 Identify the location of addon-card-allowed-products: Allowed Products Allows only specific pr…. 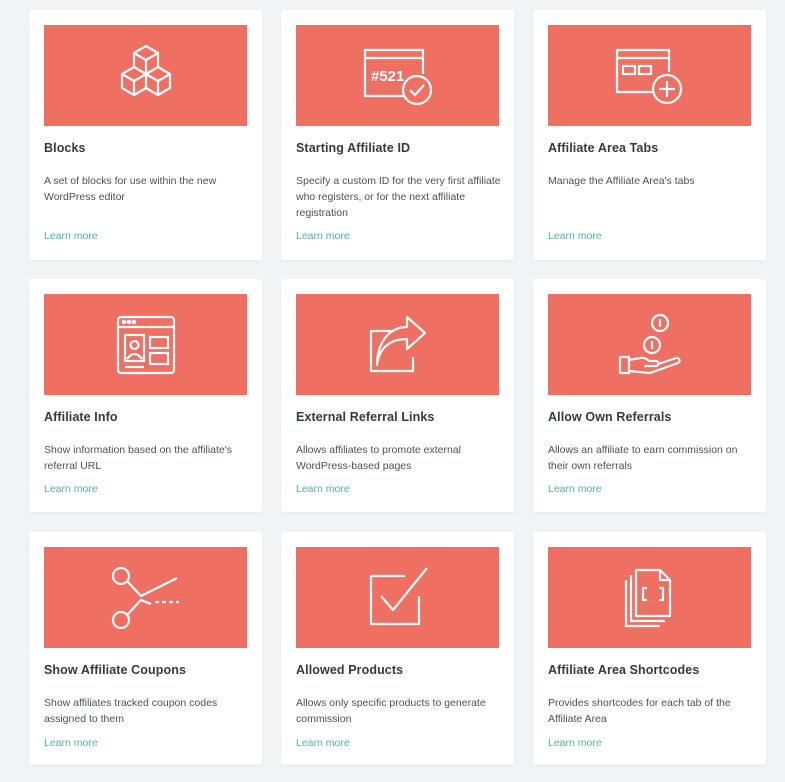
(397, 648).